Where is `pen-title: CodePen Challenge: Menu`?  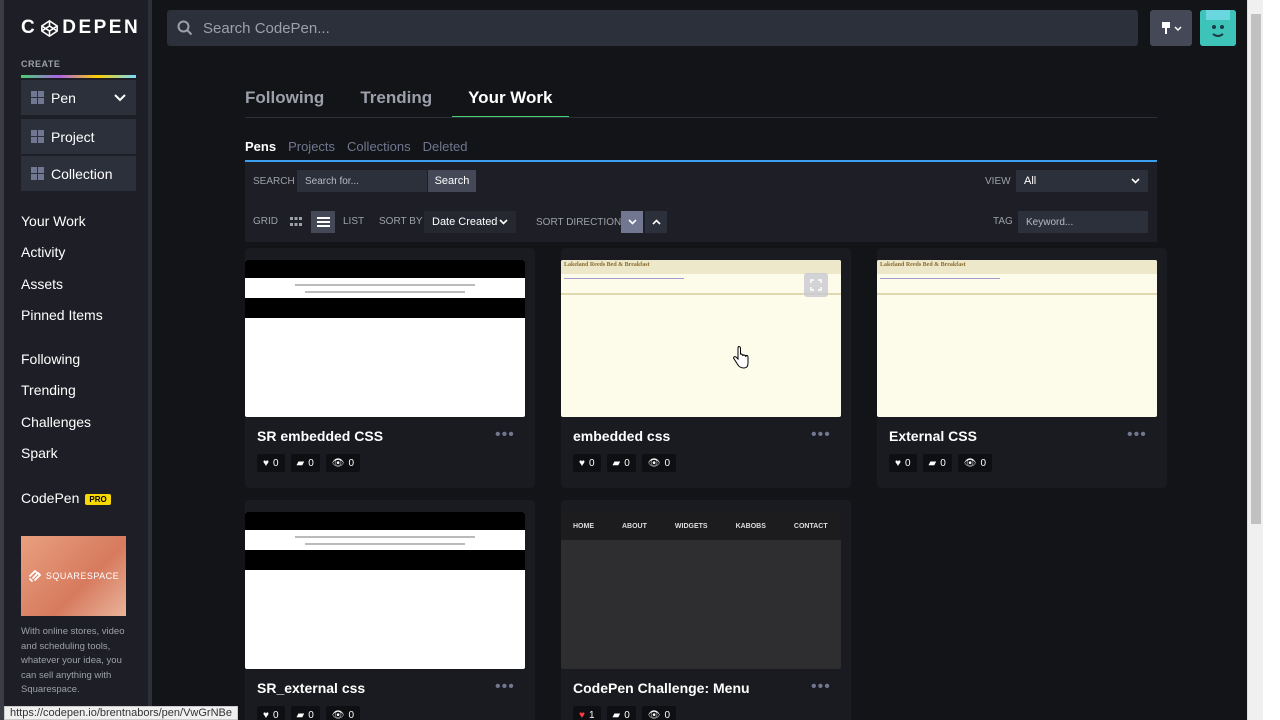 pen-title: CodePen Challenge: Menu is located at coordinates (661, 688).